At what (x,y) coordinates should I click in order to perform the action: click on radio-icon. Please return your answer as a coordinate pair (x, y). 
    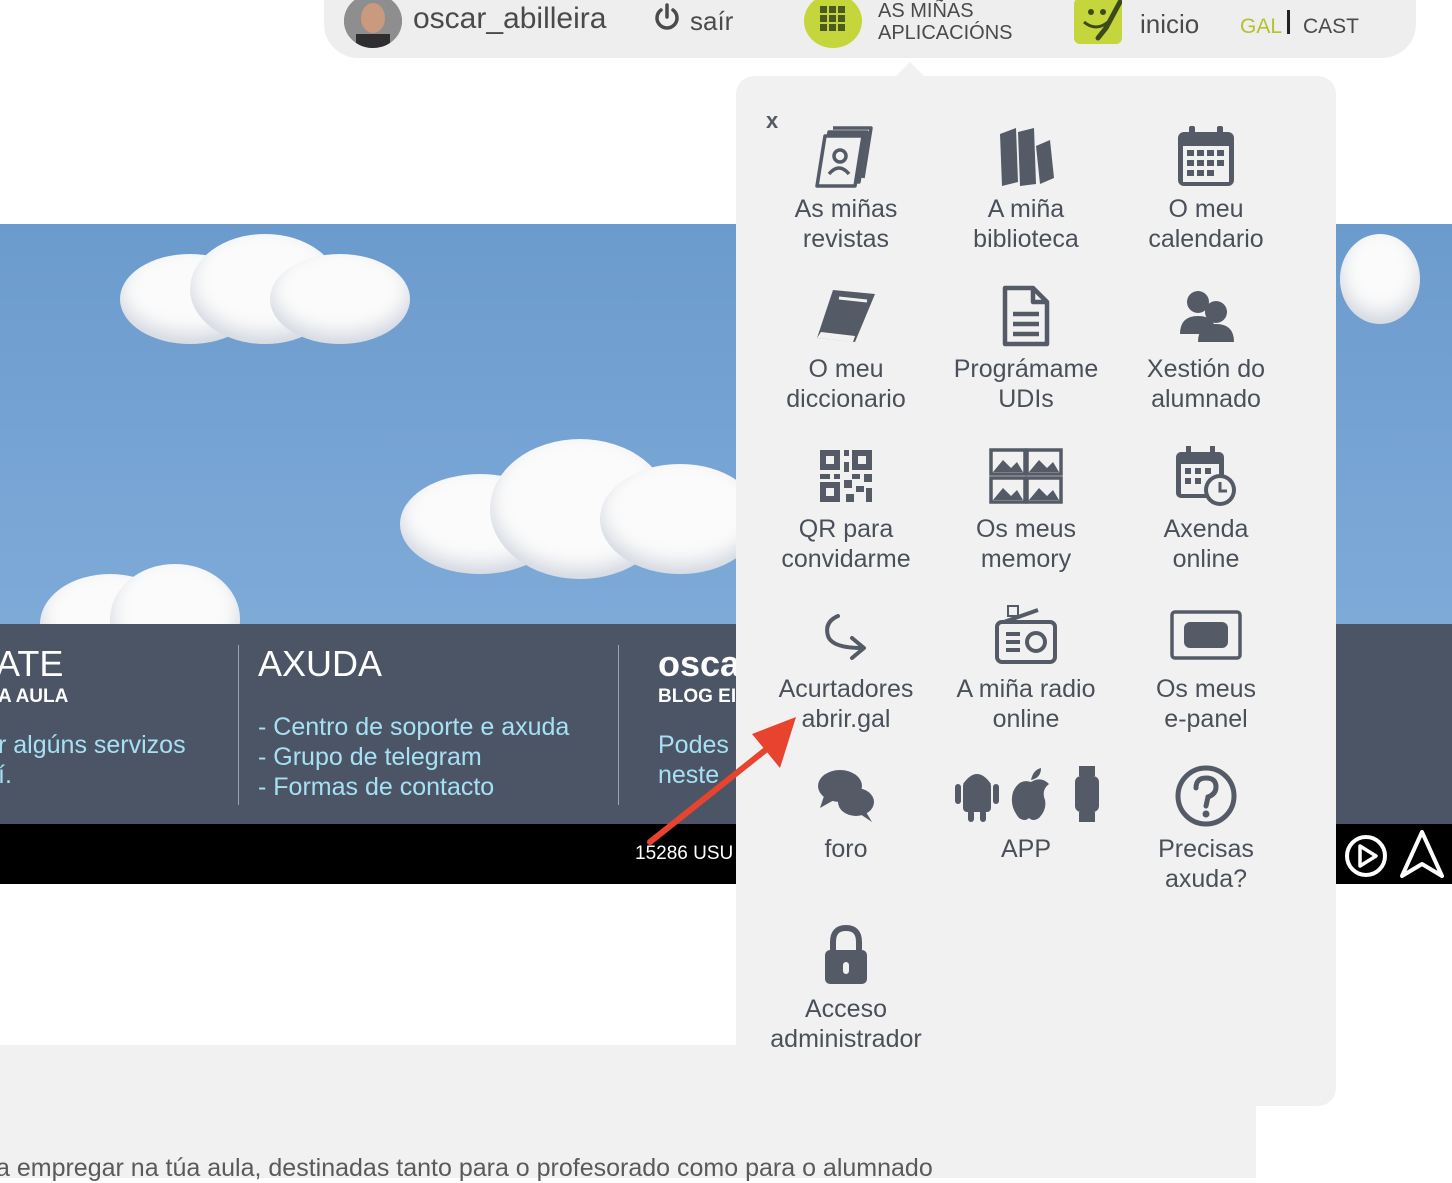
    Looking at the image, I should click on (1026, 636).